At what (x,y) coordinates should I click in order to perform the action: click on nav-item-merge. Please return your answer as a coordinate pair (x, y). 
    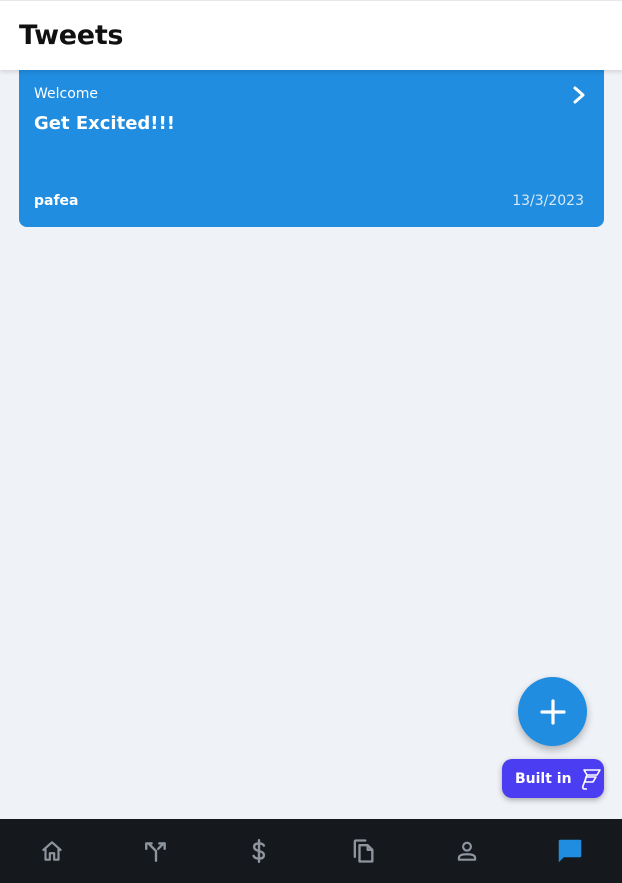
    Looking at the image, I should click on (156, 851).